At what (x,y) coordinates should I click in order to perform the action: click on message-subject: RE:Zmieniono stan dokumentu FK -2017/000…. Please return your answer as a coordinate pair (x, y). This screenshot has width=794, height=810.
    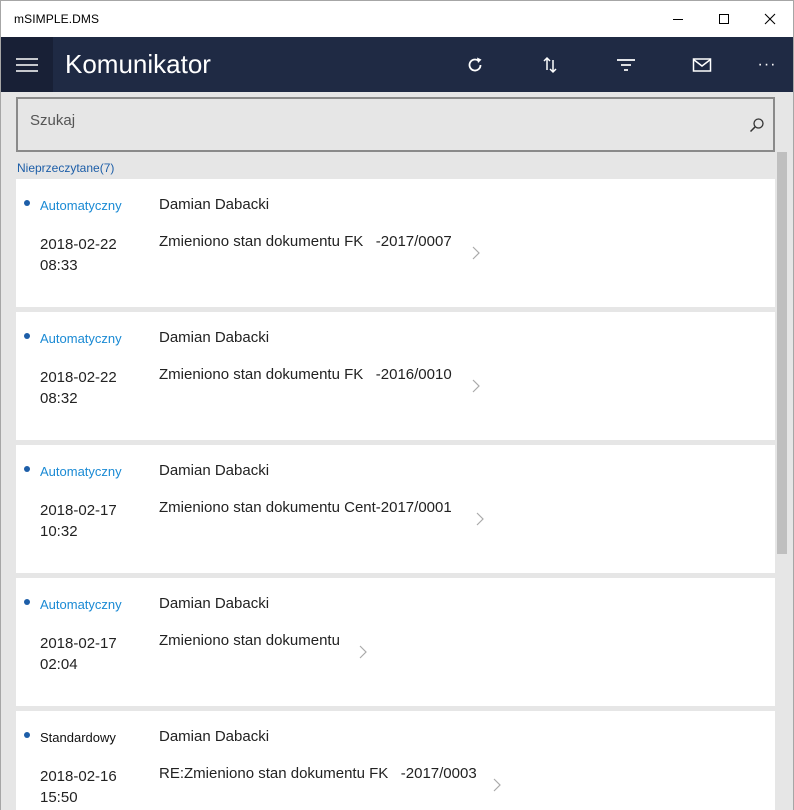
    Looking at the image, I should click on (318, 773).